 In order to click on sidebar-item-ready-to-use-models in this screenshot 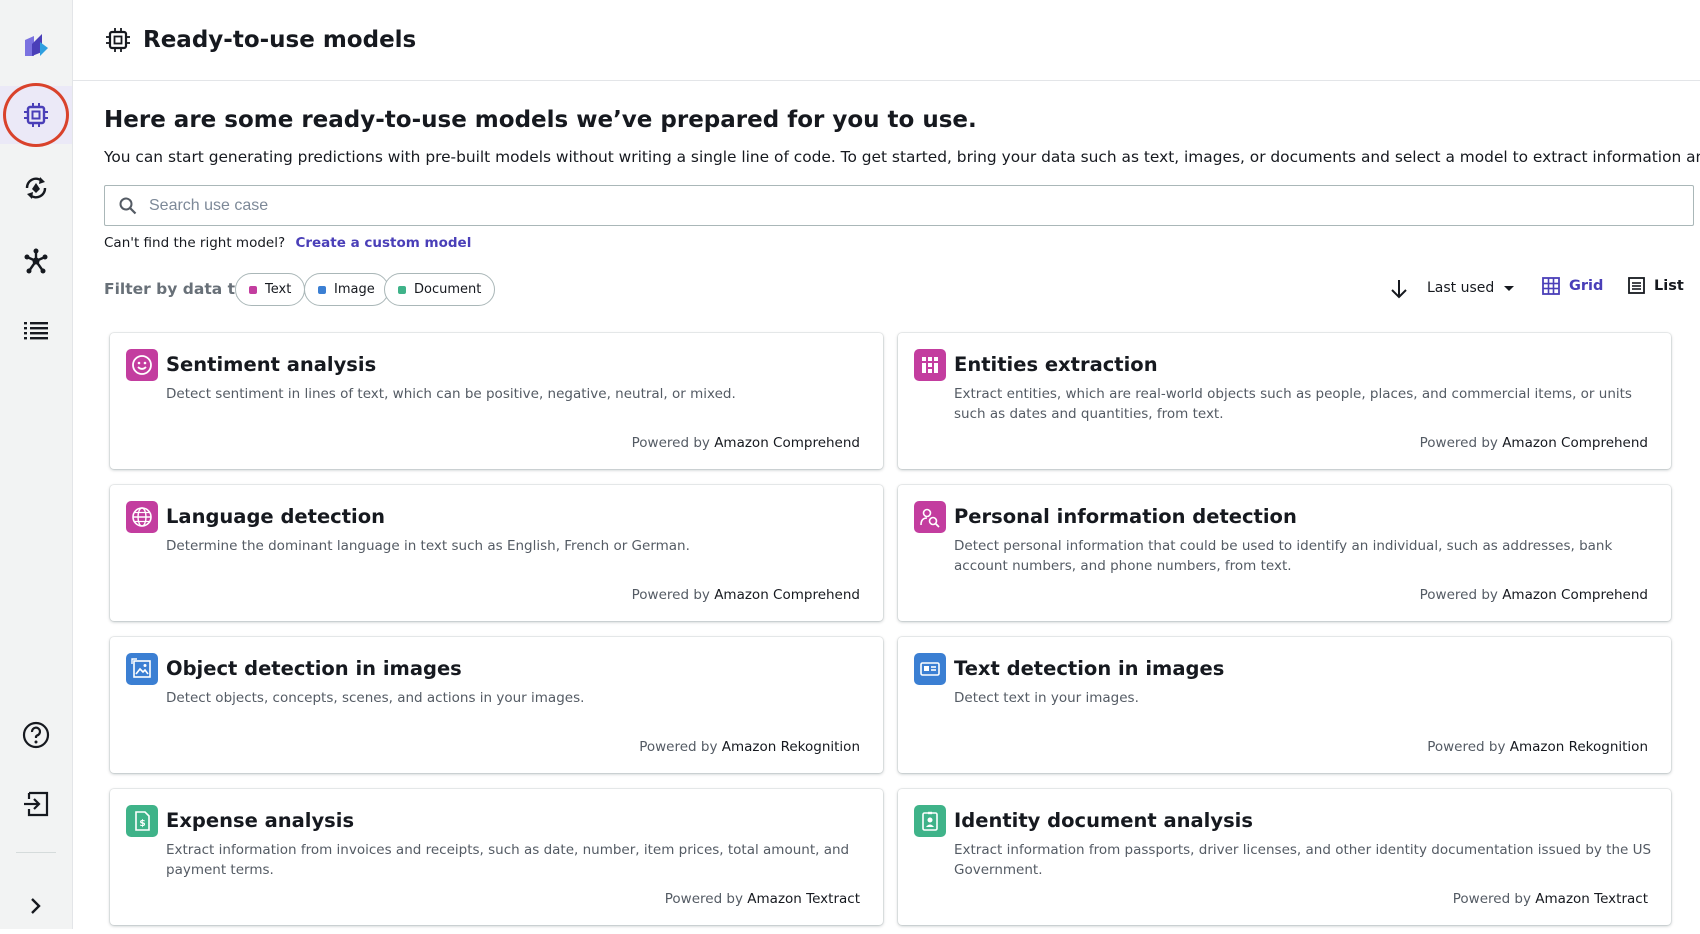, I will do `click(36, 115)`.